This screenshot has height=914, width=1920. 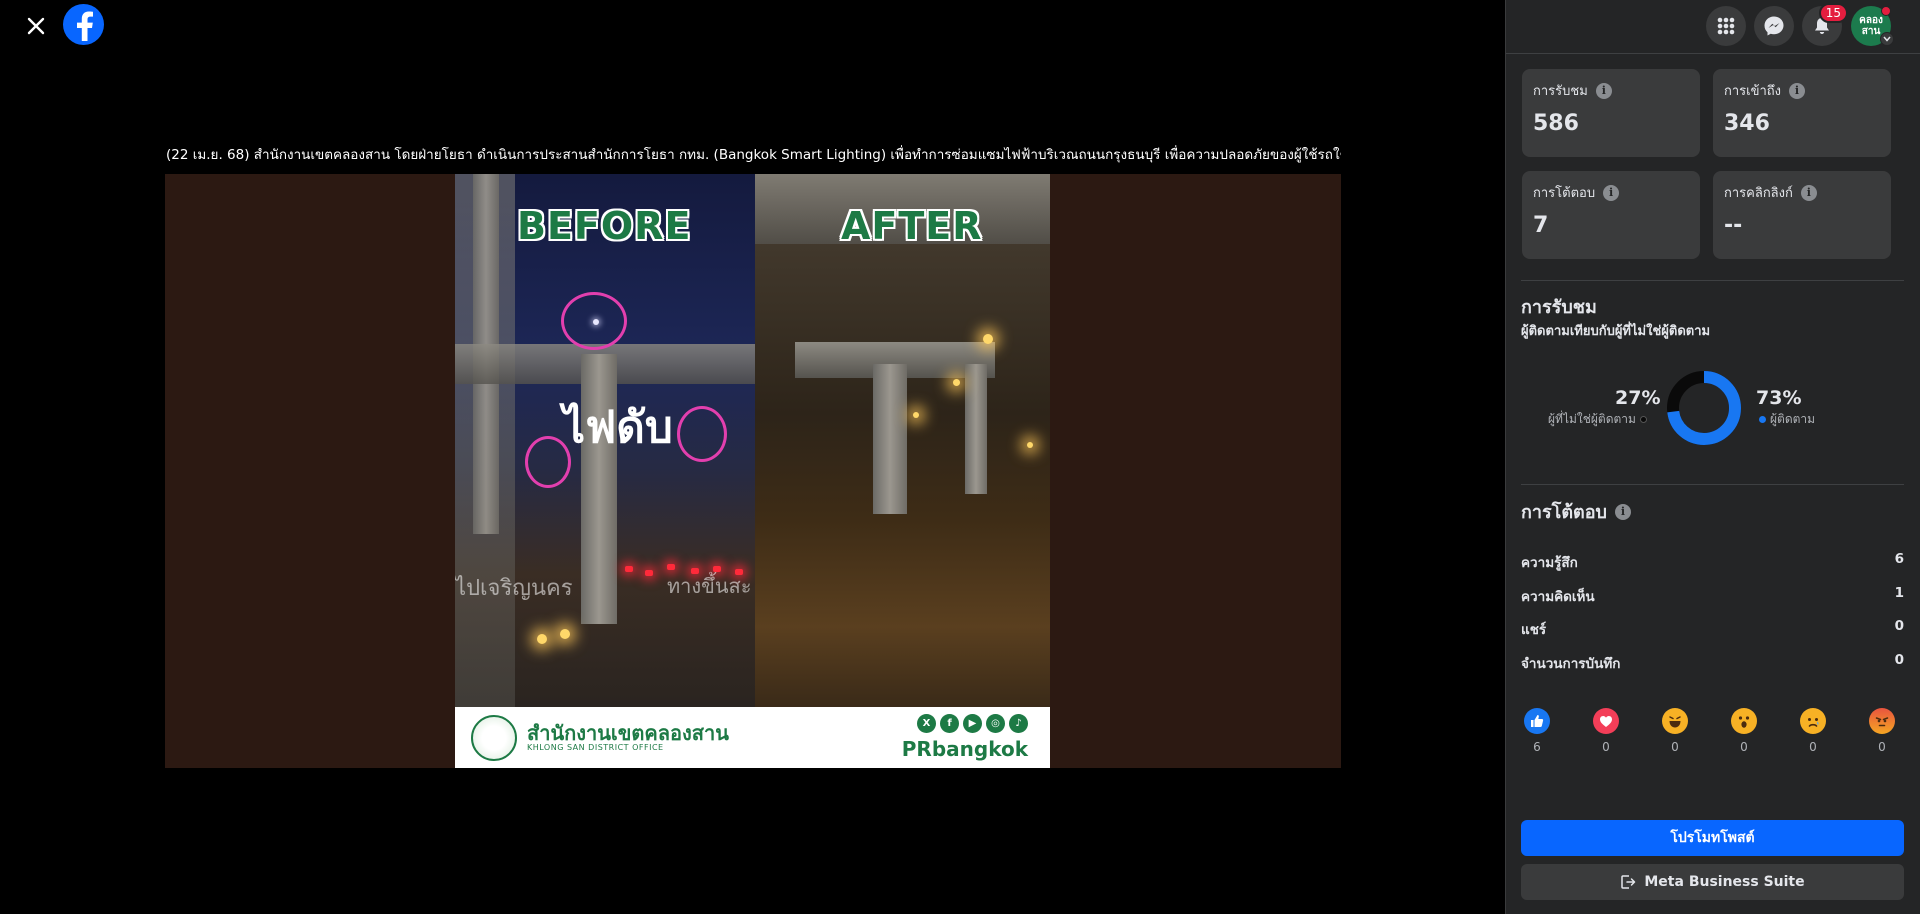 I want to click on stat-value: 586, so click(x=1556, y=123).